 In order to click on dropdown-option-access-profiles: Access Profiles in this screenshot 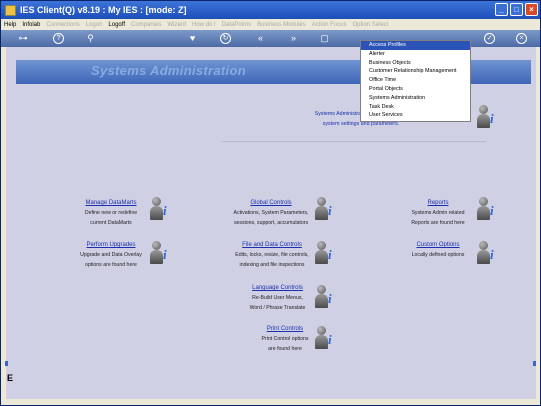, I will do `click(415, 45)`.